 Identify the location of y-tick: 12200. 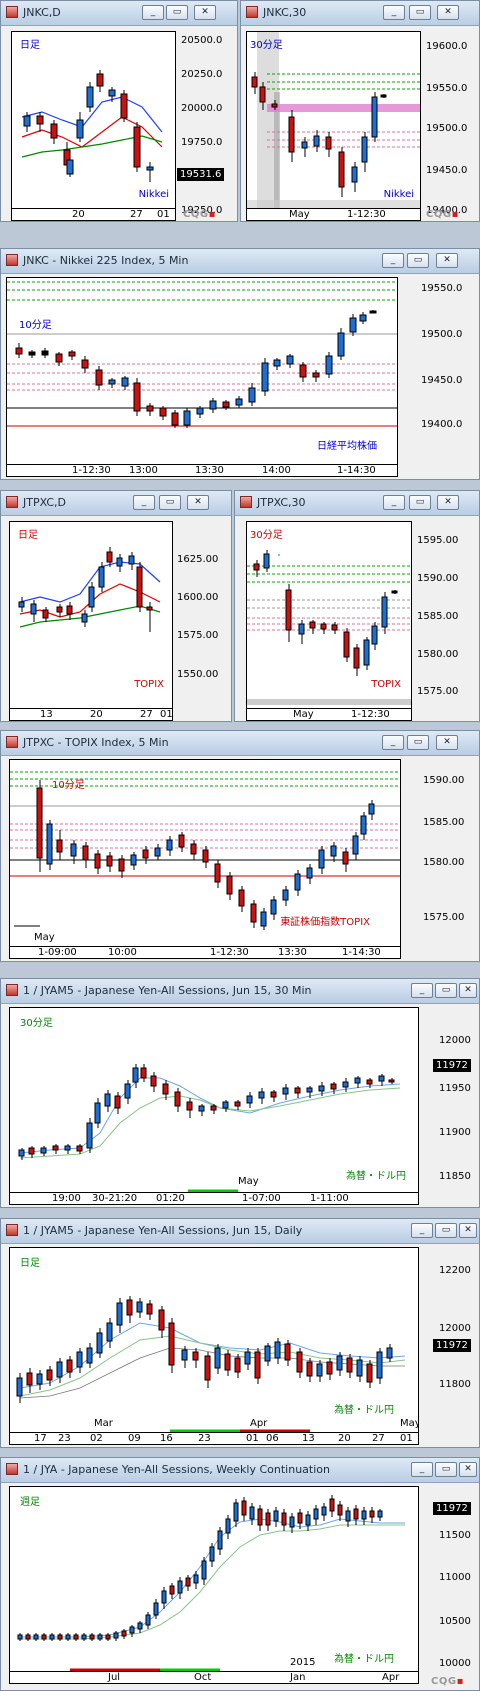
(455, 1270).